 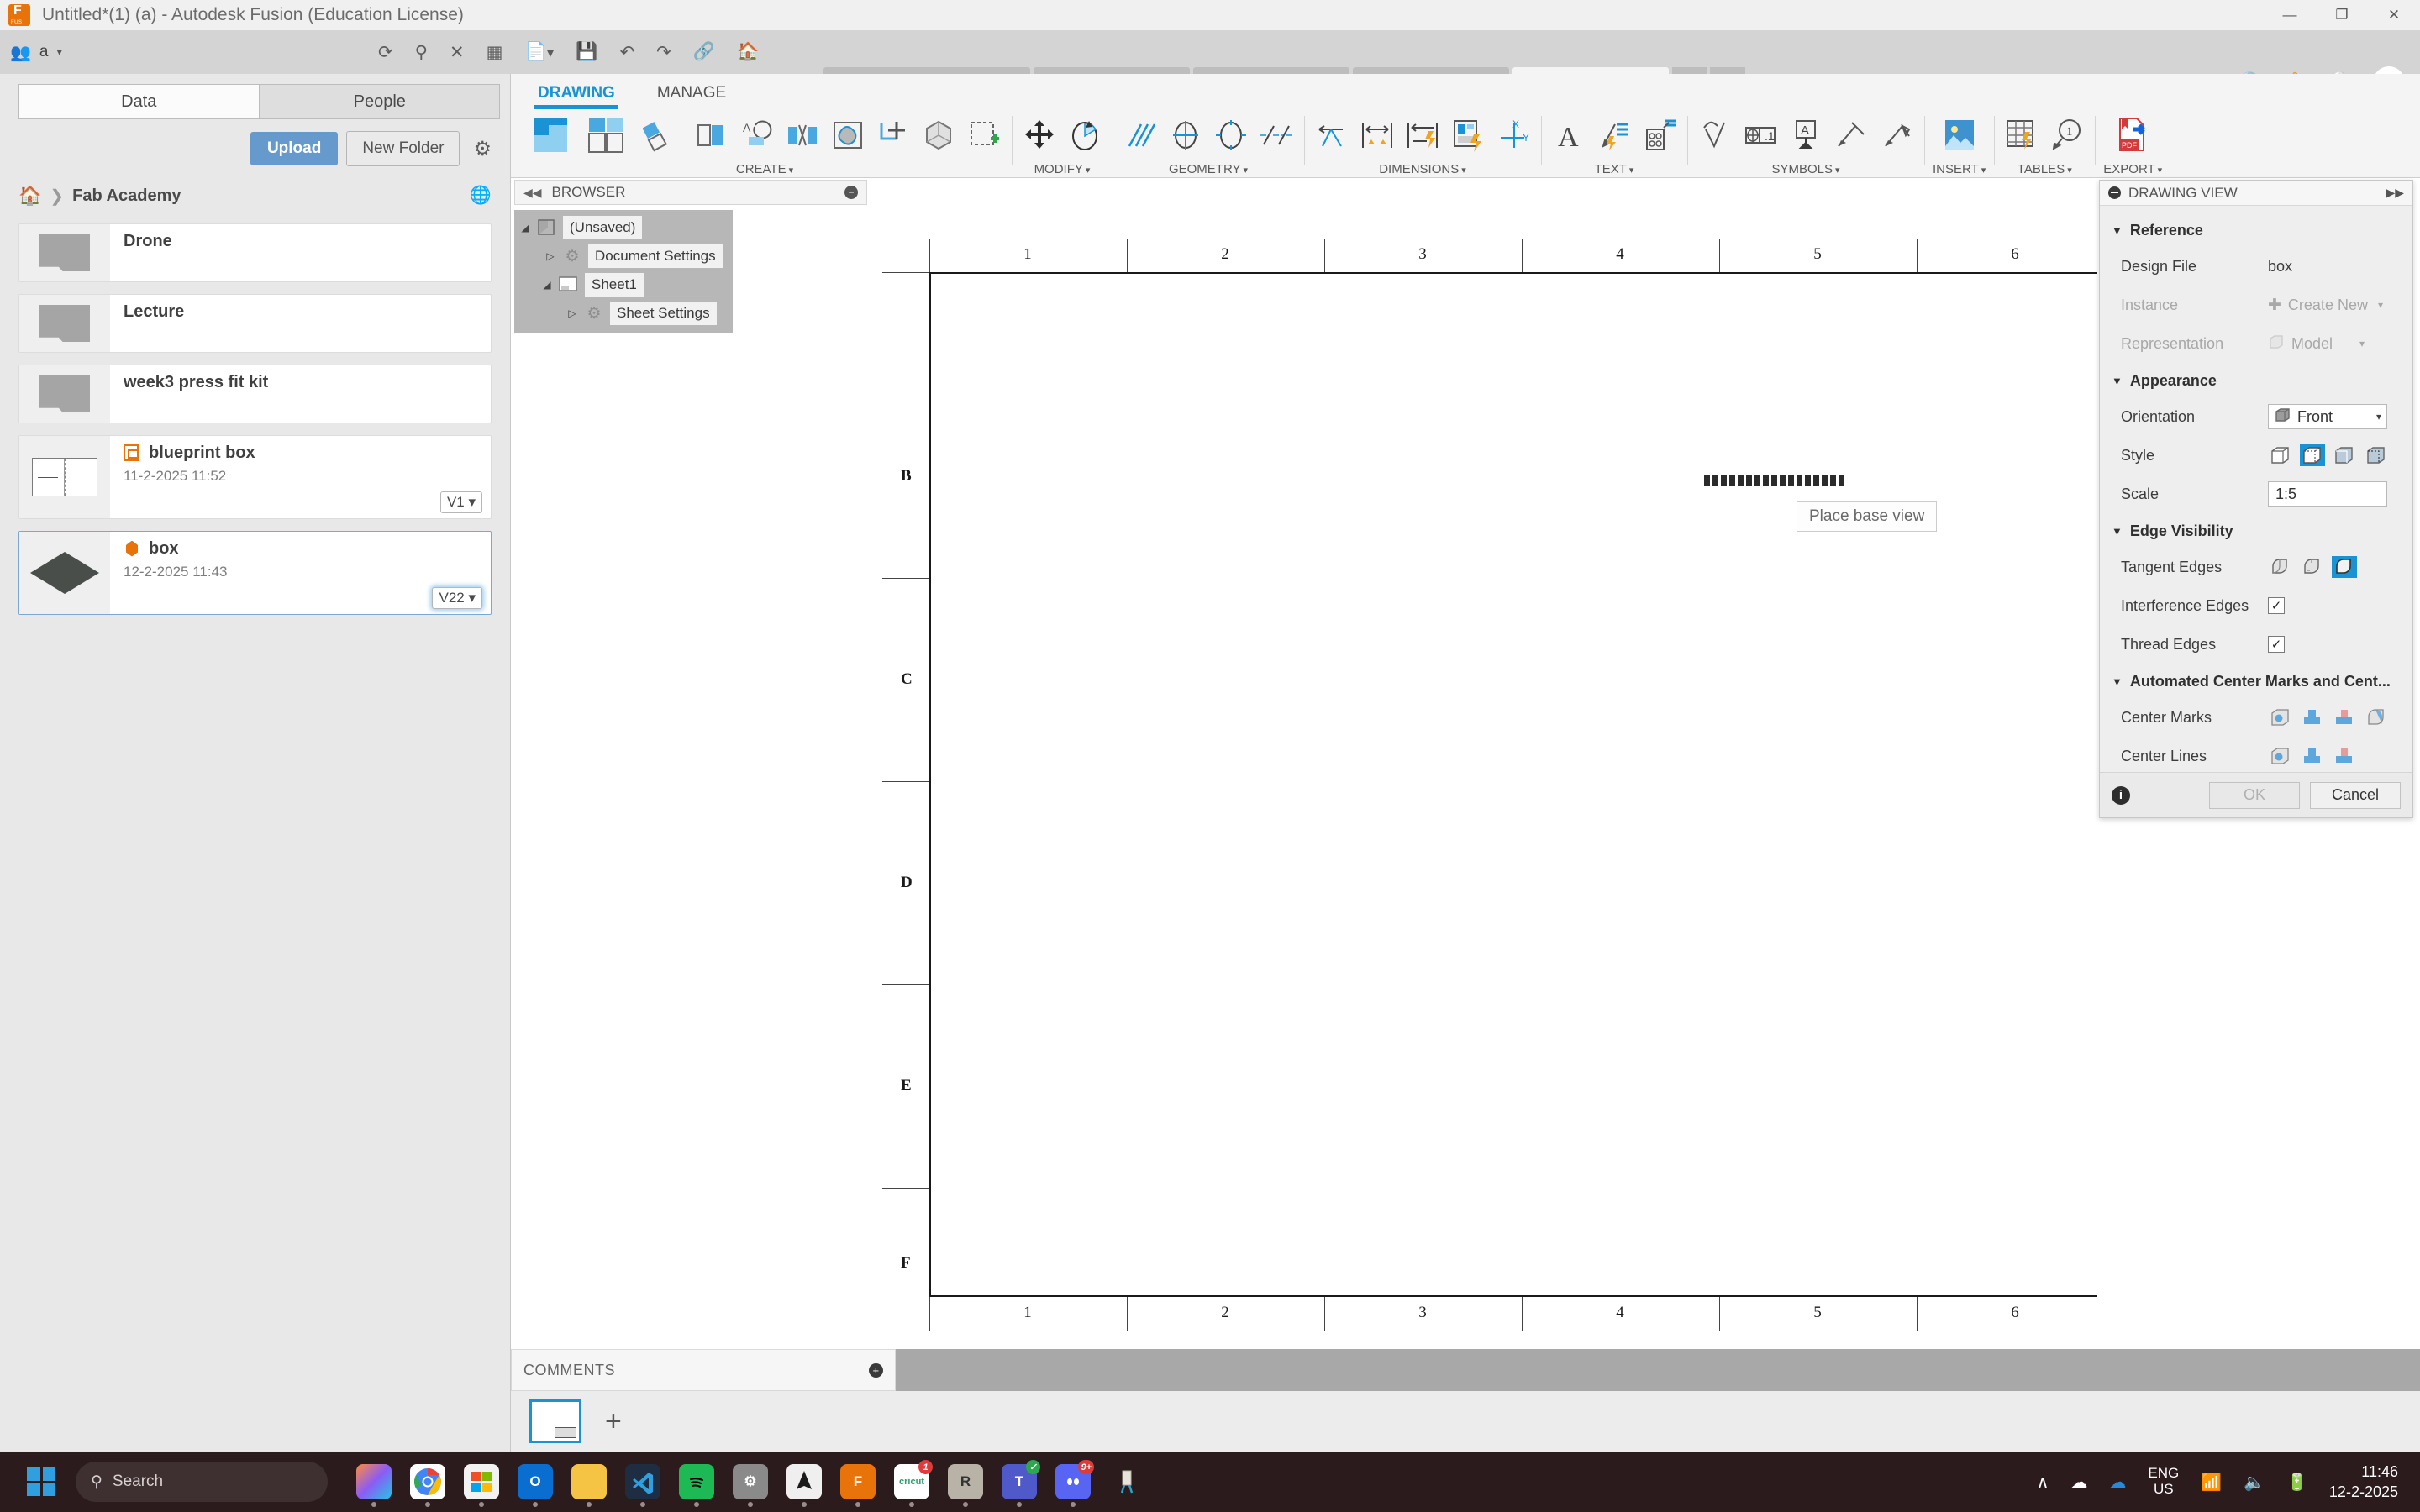 What do you see at coordinates (1422, 135) in the screenshot?
I see `ordinate-dimension-icon` at bounding box center [1422, 135].